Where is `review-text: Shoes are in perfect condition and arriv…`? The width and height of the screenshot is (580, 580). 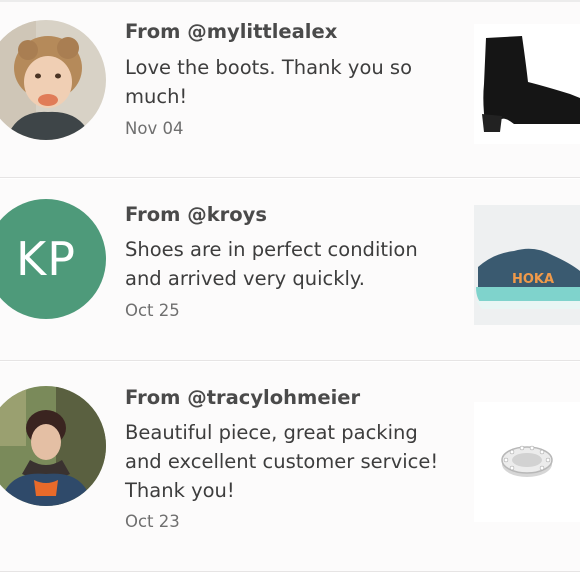 review-text: Shoes are in perfect condition and arriv… is located at coordinates (271, 264).